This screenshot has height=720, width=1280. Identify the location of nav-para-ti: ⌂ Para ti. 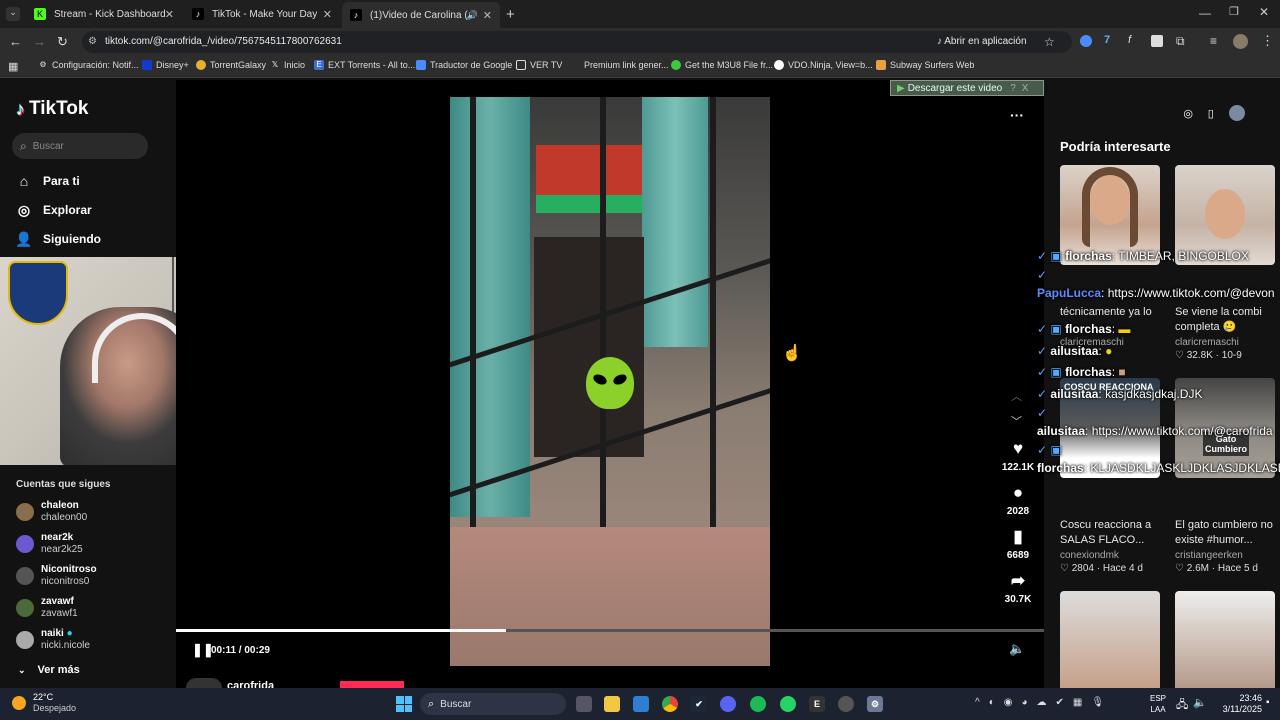
(48, 181).